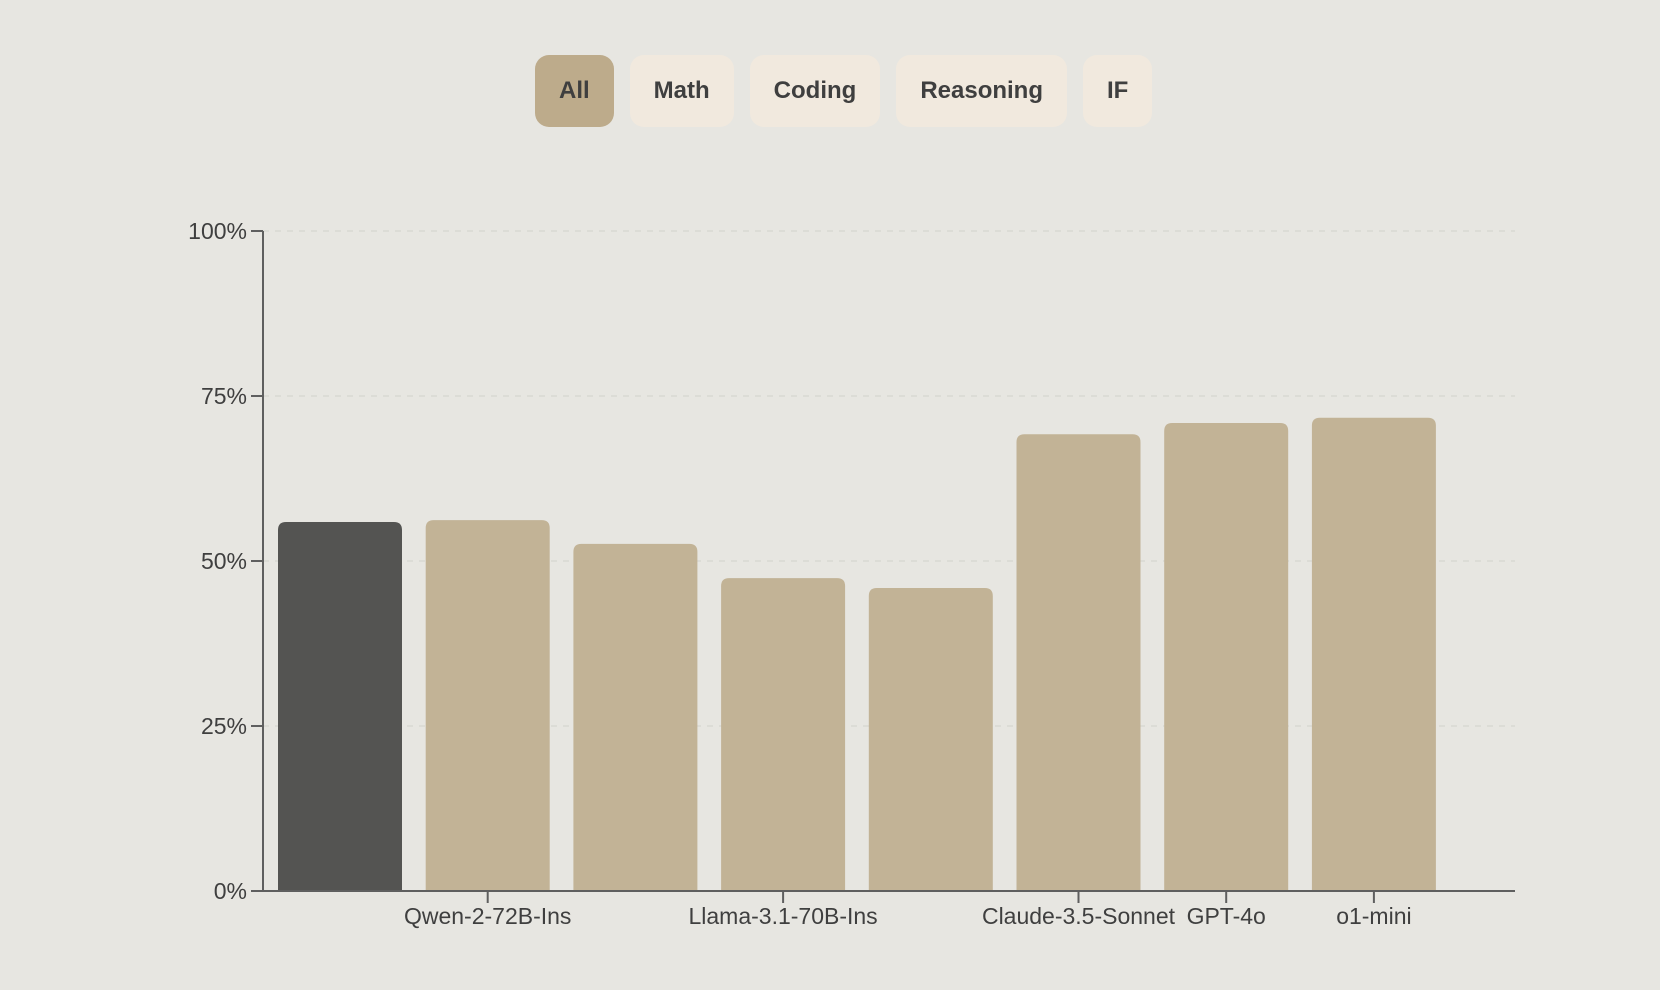 The width and height of the screenshot is (1660, 990). Describe the element at coordinates (487, 916) in the screenshot. I see `x-tick-label: Qwen-2-72B-Ins` at that location.